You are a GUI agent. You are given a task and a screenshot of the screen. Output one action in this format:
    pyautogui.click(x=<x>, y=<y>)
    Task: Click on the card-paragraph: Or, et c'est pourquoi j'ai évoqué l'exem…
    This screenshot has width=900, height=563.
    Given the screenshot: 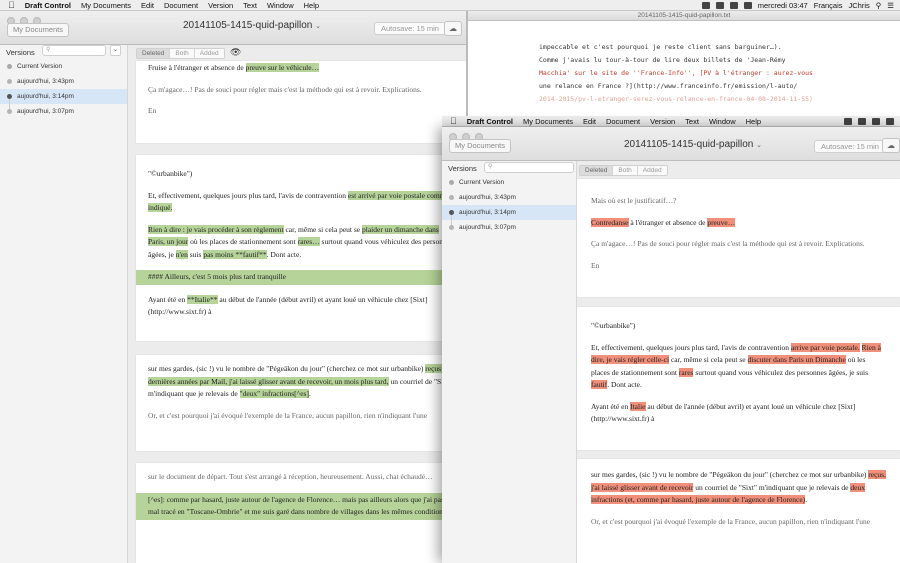 What is the action you would take?
    pyautogui.click(x=288, y=415)
    